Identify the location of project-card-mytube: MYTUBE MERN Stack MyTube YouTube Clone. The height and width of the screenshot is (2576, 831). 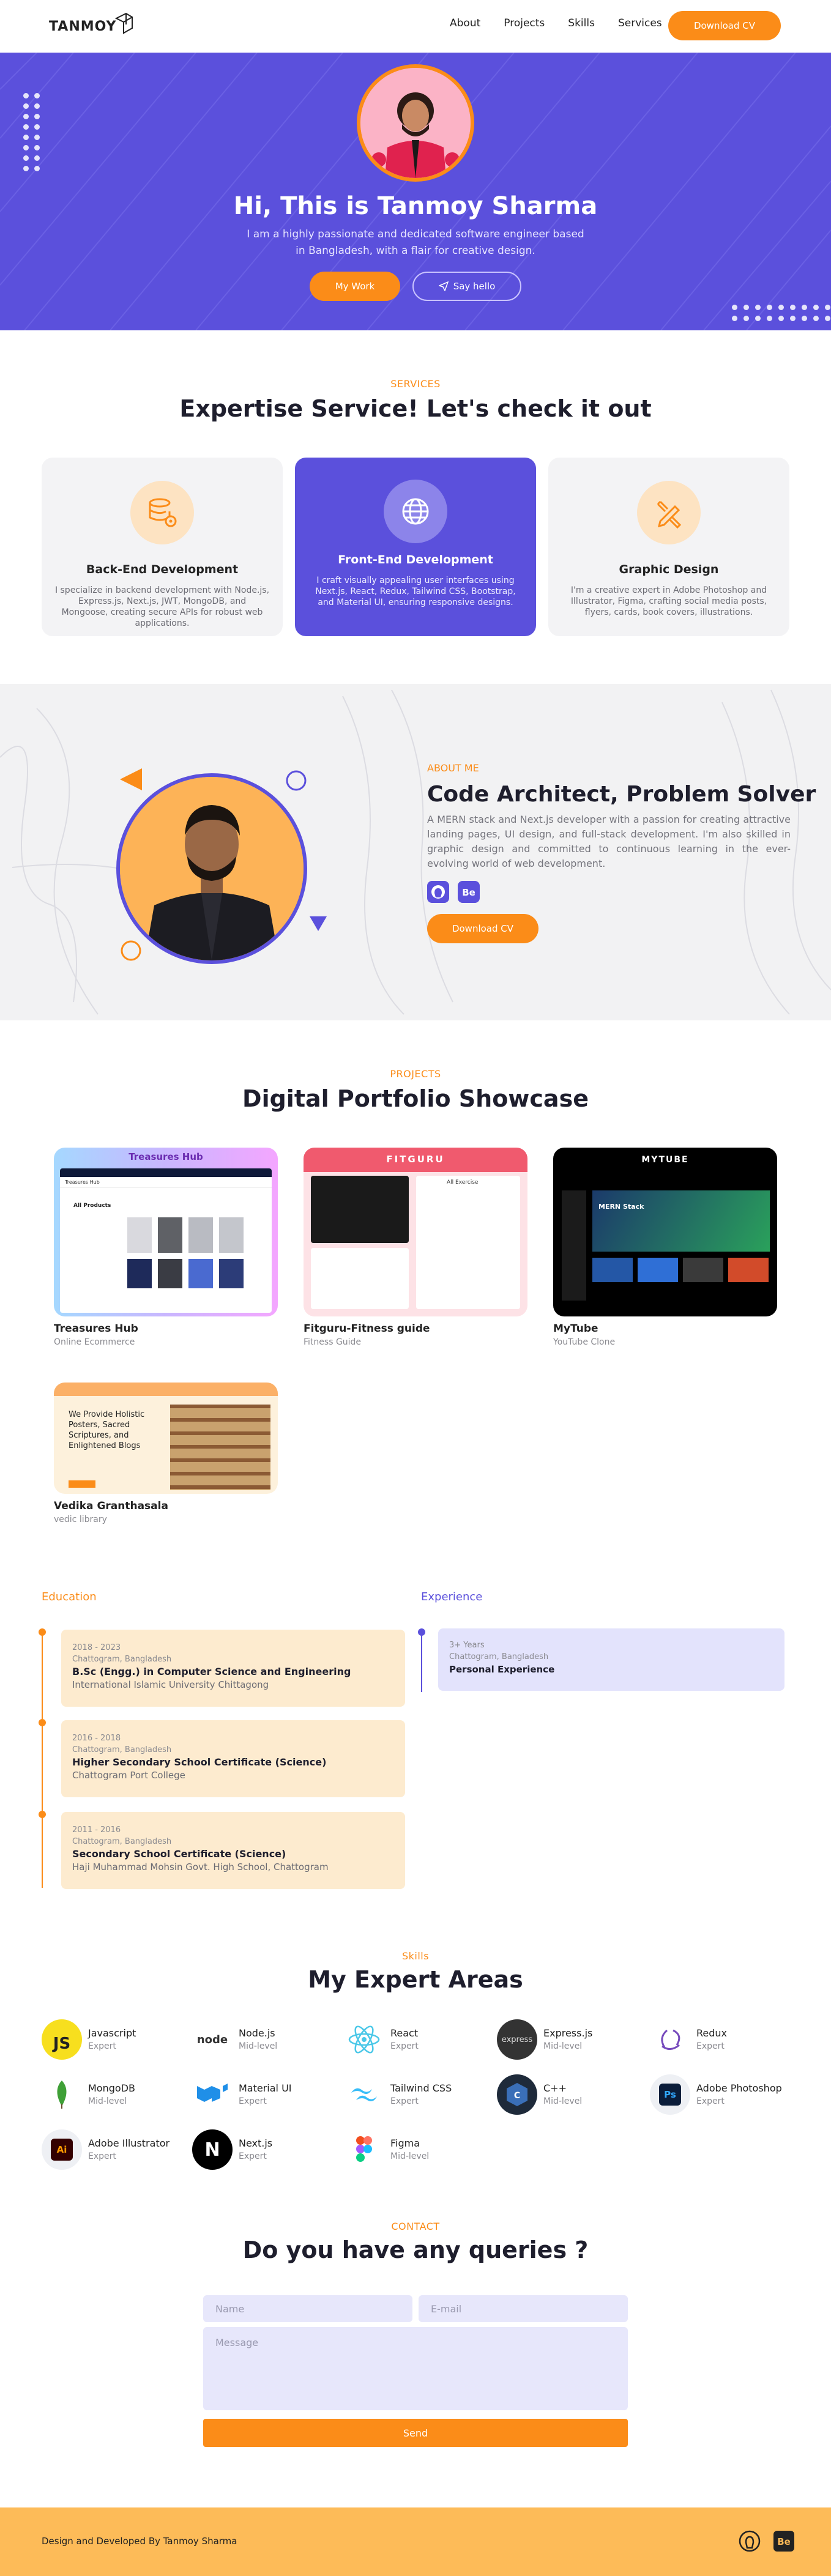
(665, 1247).